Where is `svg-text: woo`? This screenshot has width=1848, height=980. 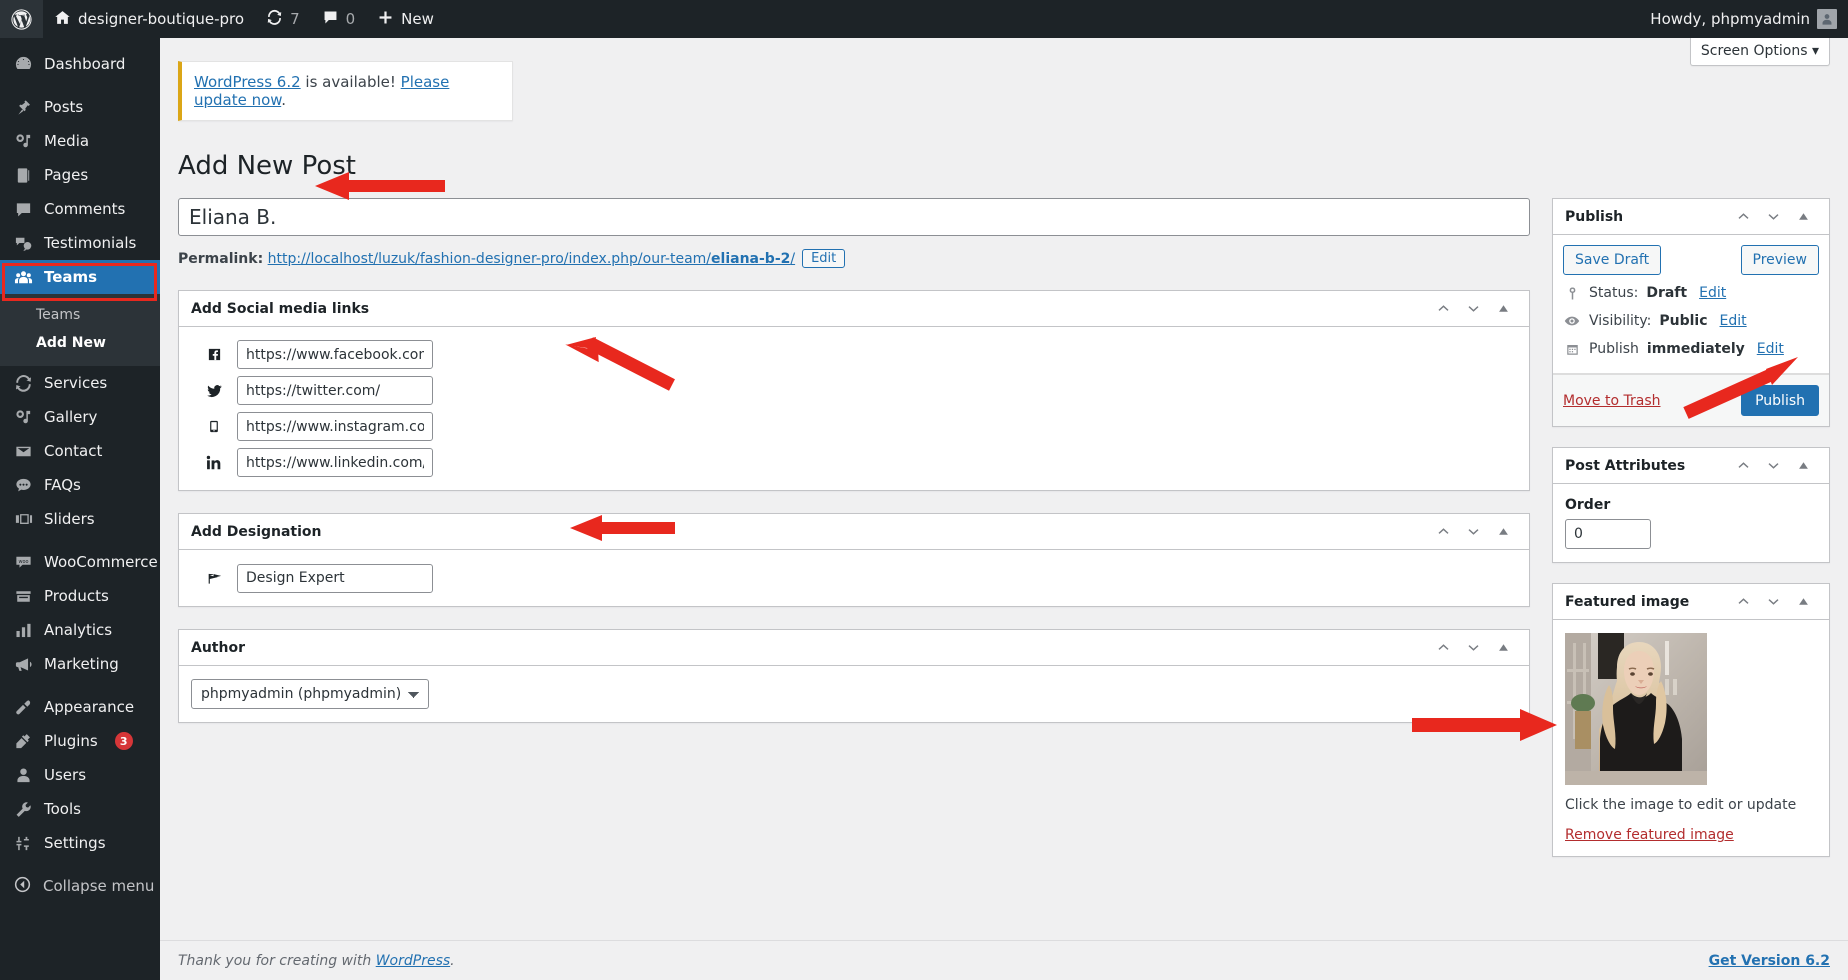 svg-text: woo is located at coordinates (23, 561).